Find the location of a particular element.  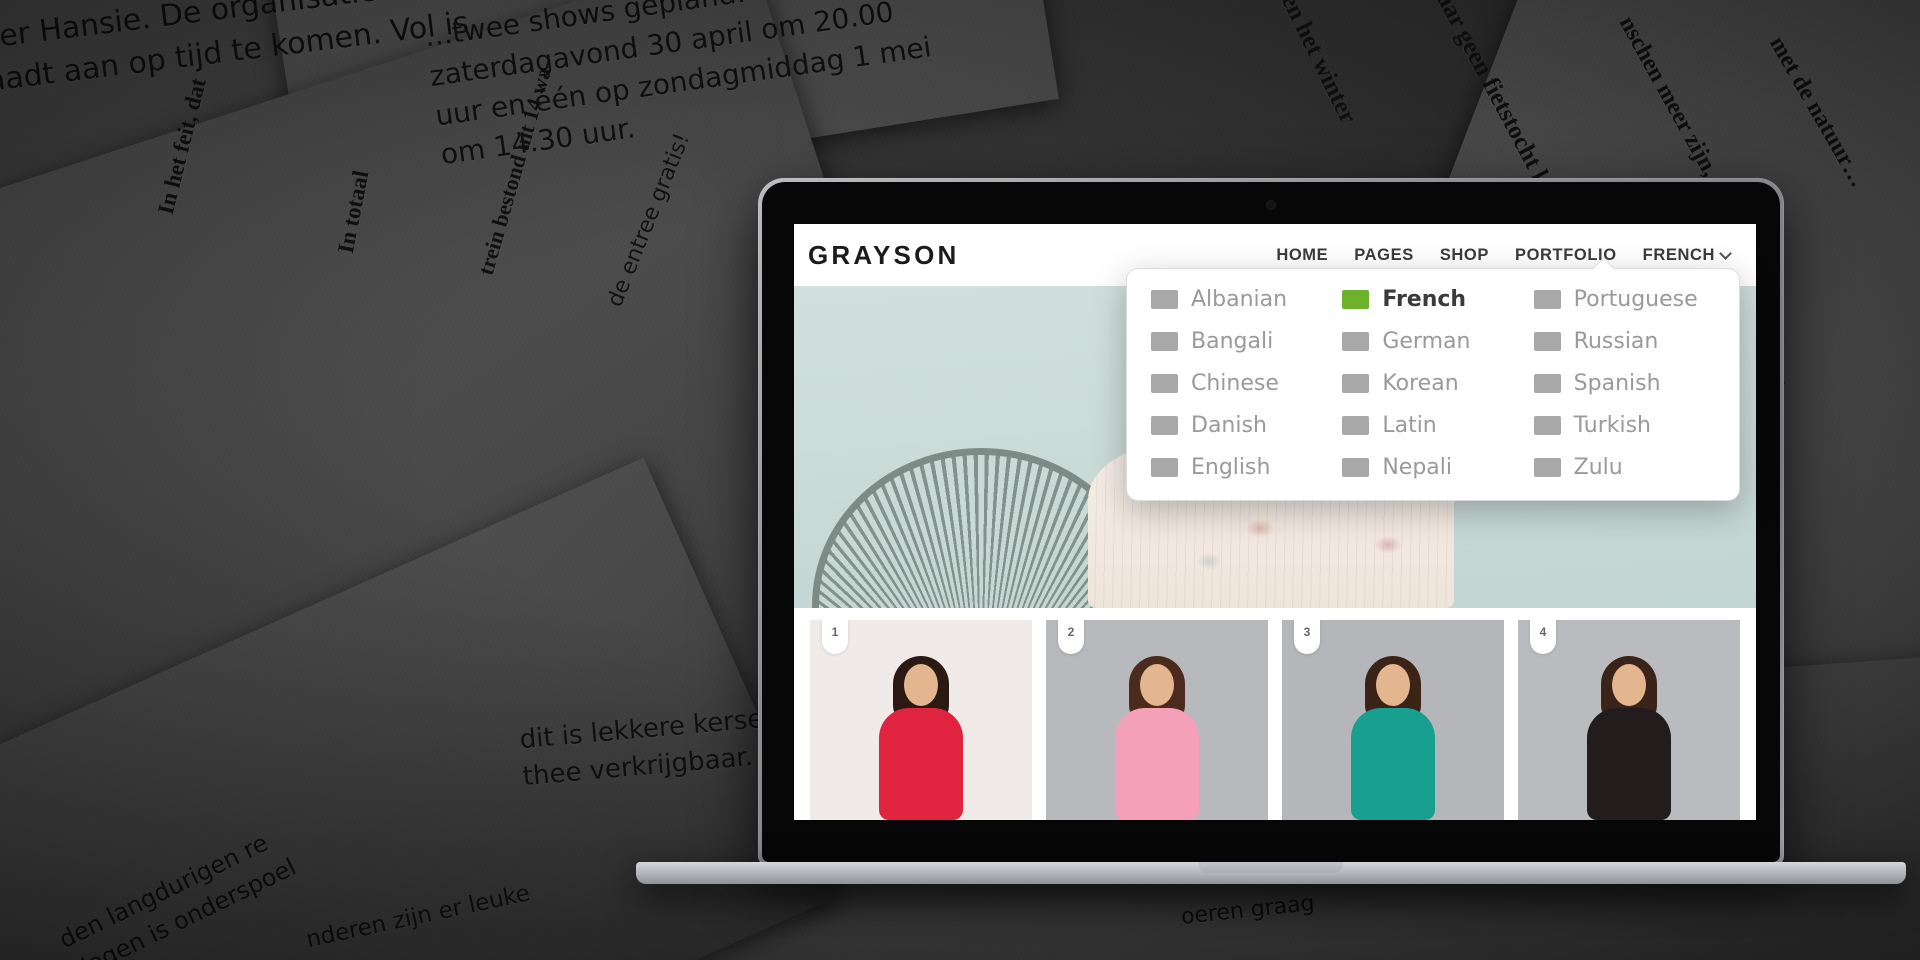

language-option-portuguese: Portuguese is located at coordinates (1624, 299).